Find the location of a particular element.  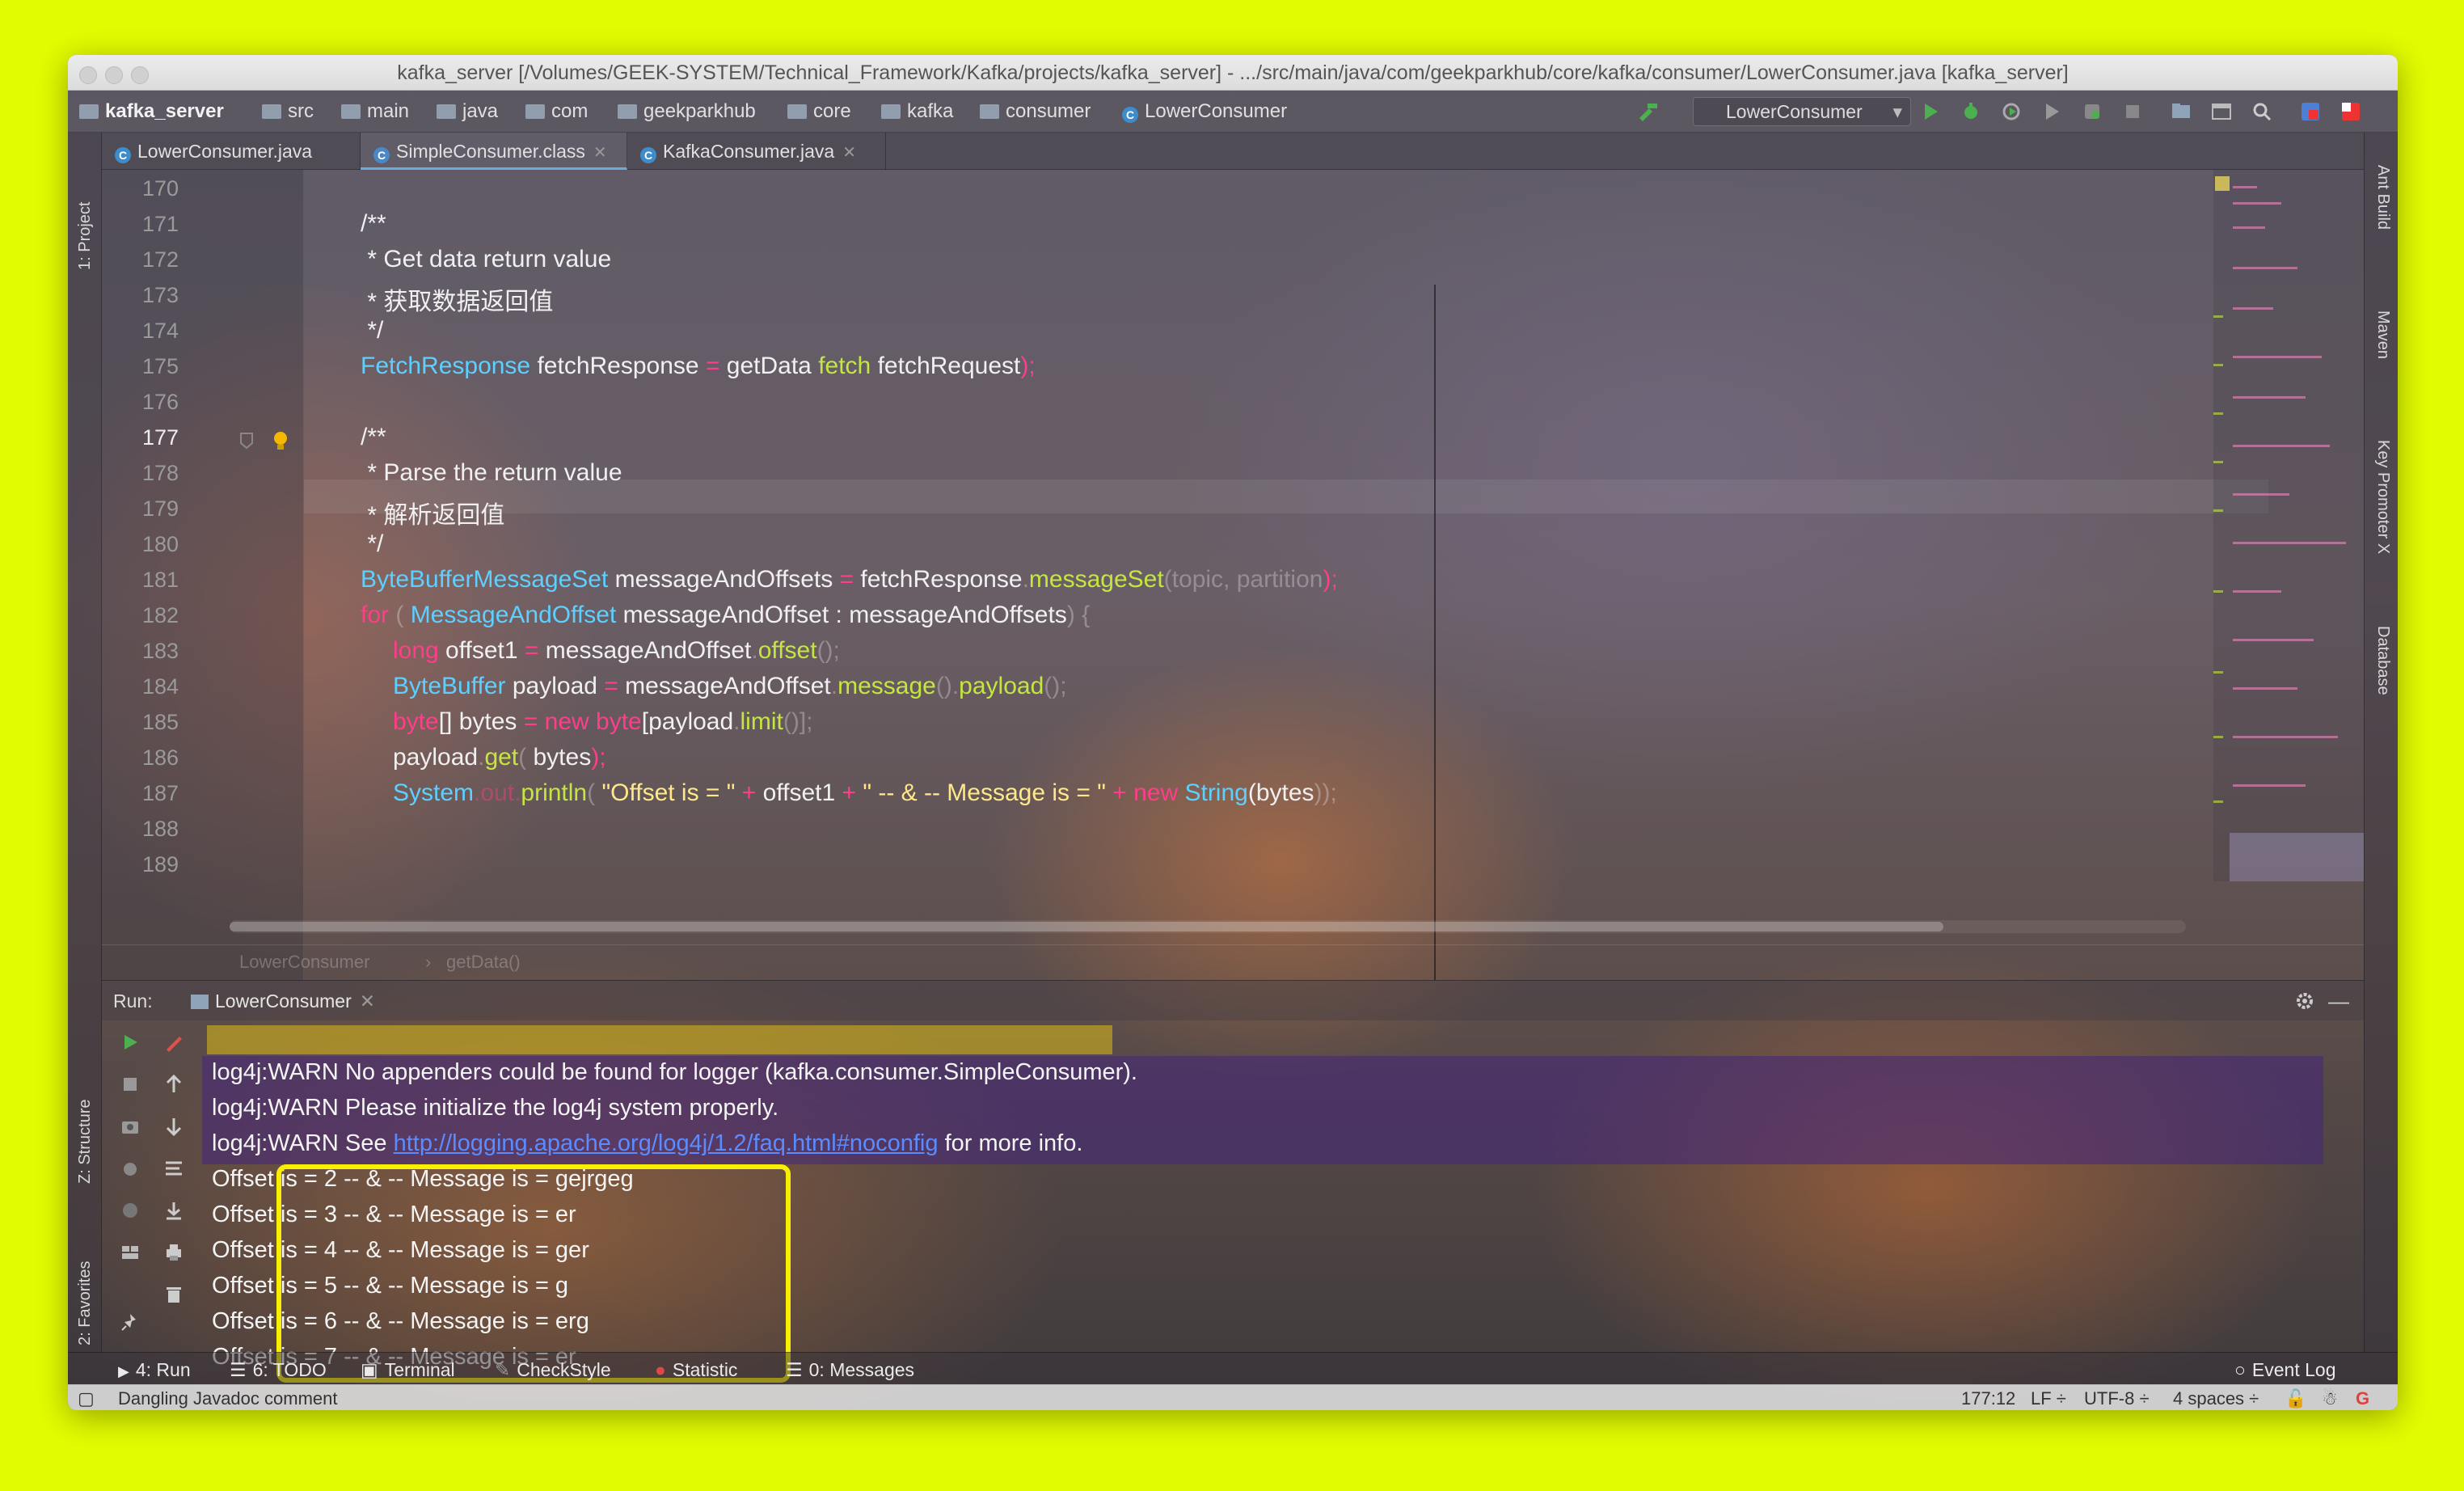

chevron-down-icon: ▾ is located at coordinates (1897, 111).